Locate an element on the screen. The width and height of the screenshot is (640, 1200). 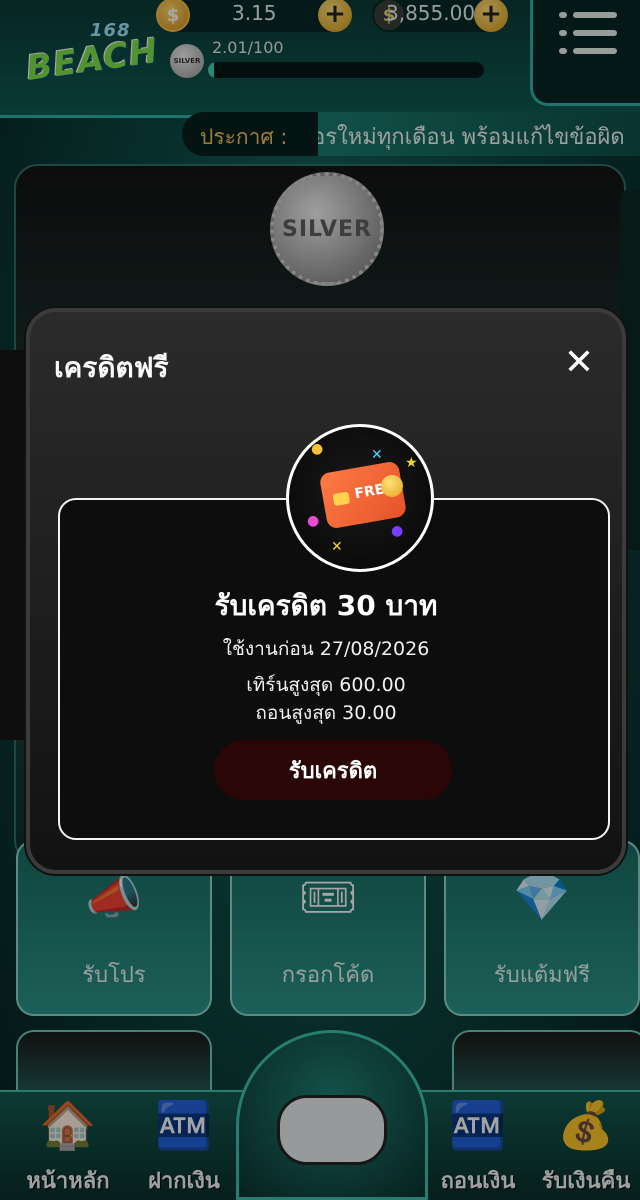
star-sparkle-icon: ★ is located at coordinates (411, 463).